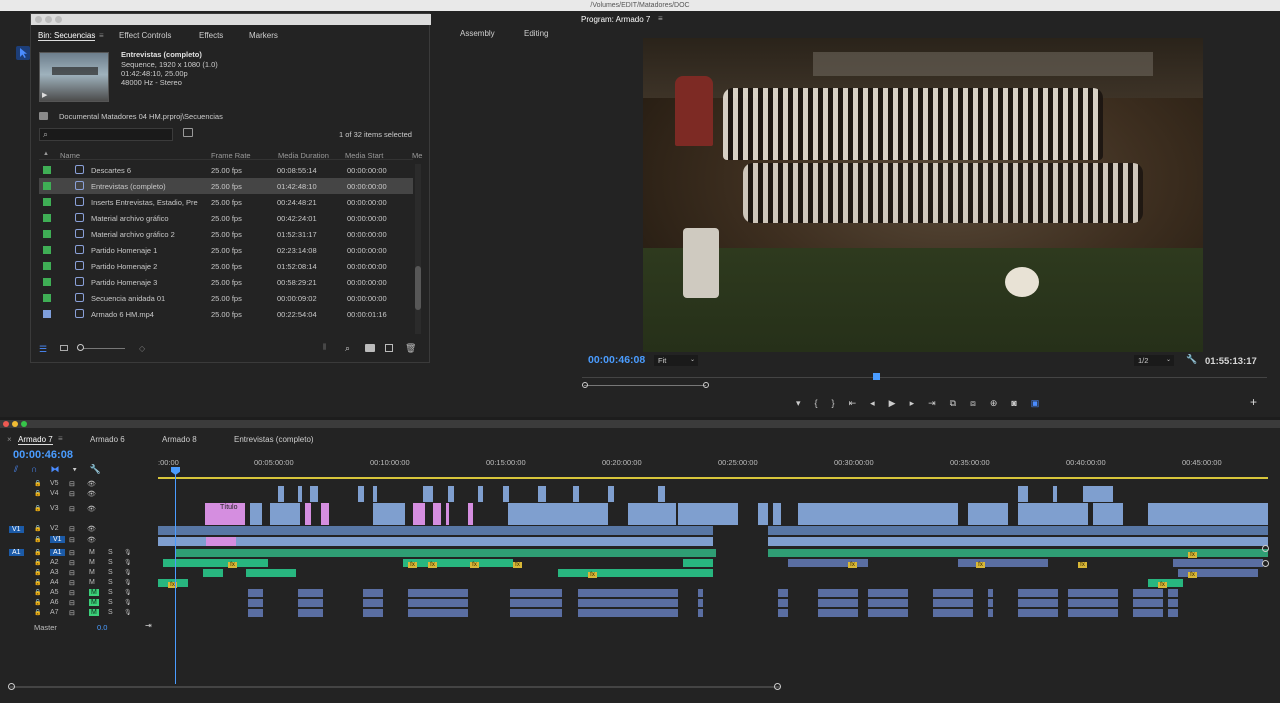  Describe the element at coordinates (58, 19) in the screenshot. I see `window-zoom-button` at that location.